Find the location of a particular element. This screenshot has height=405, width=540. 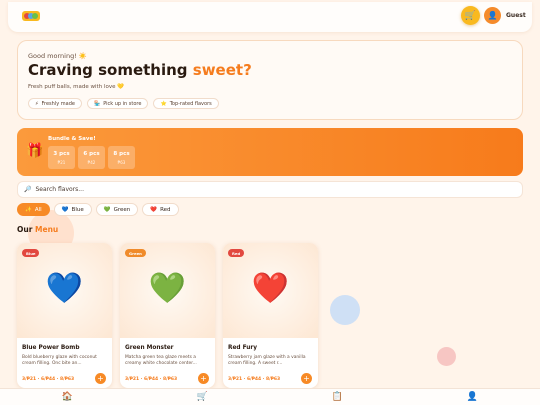

nav-orders: 📋 is located at coordinates (337, 397).